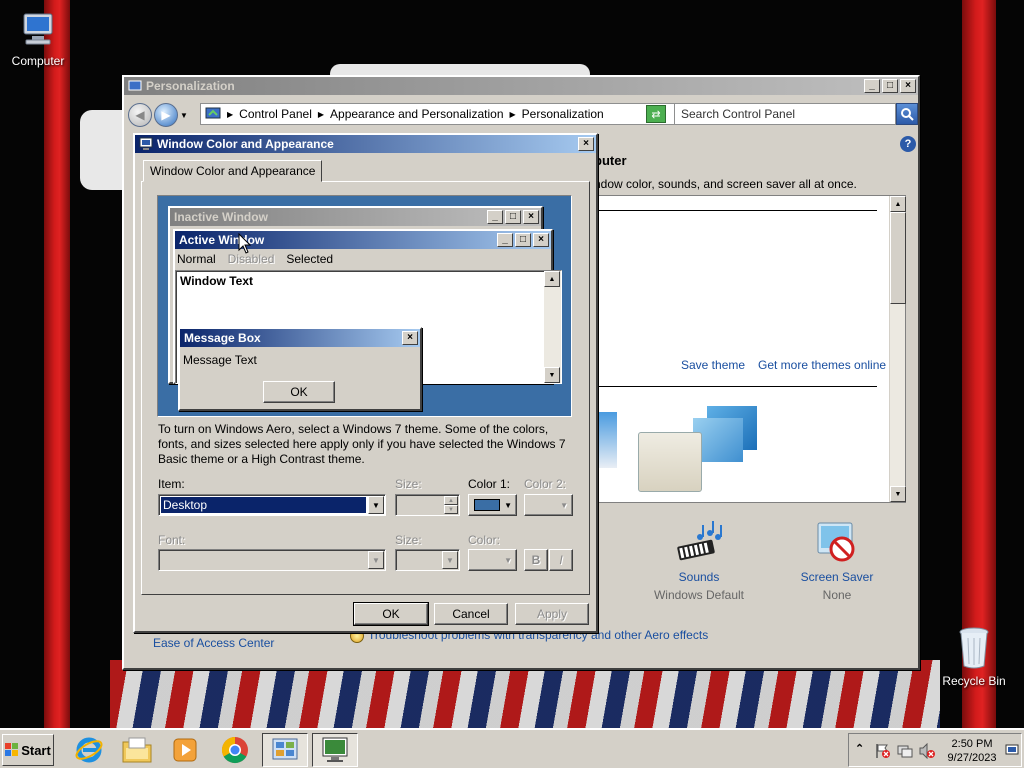 Image resolution: width=1024 pixels, height=768 pixels. What do you see at coordinates (908, 144) in the screenshot?
I see `help-icon: ?` at bounding box center [908, 144].